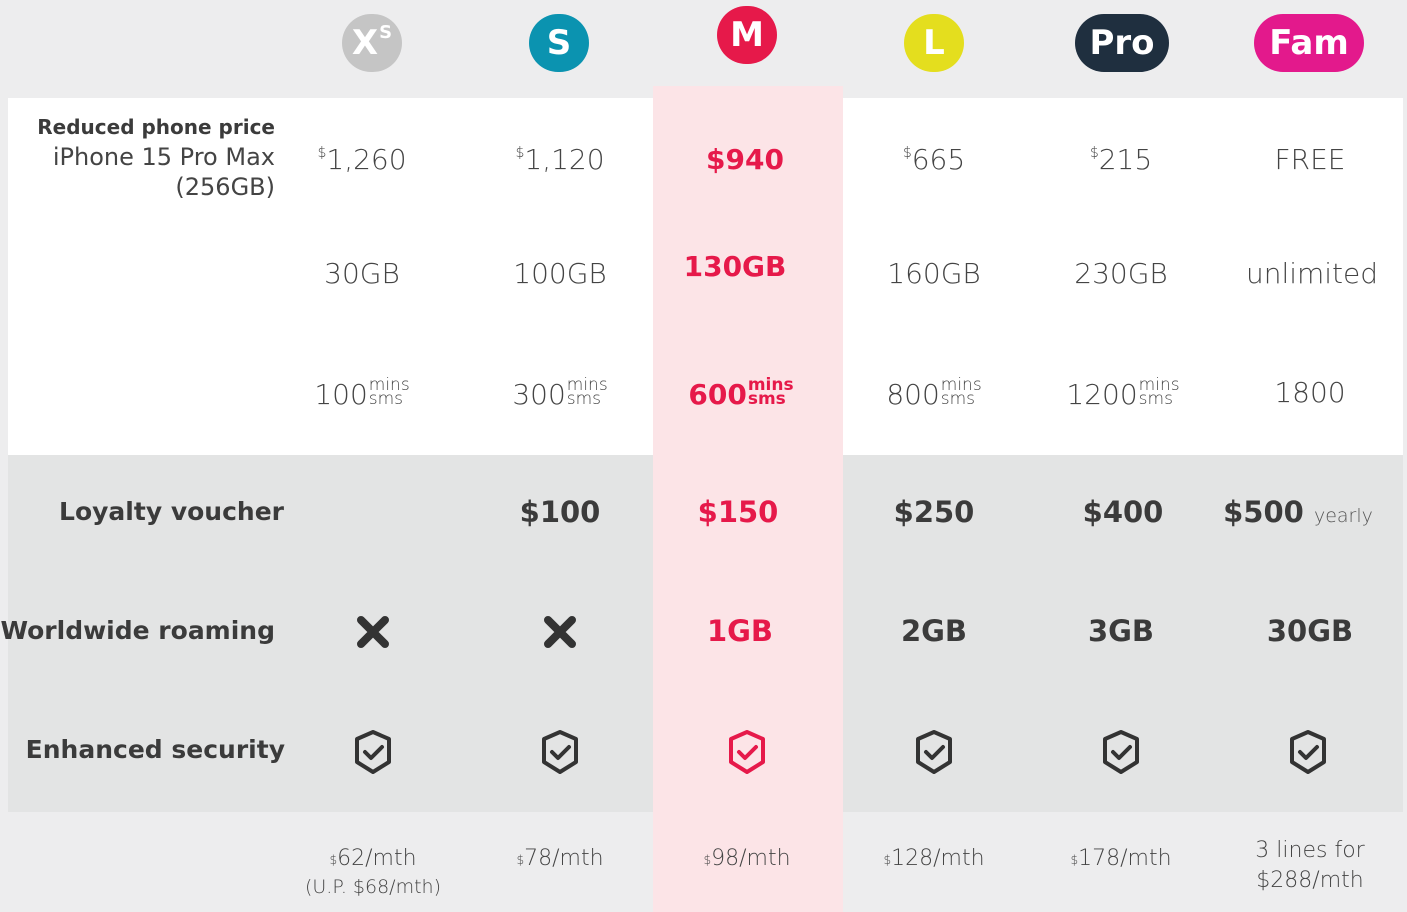  Describe the element at coordinates (1310, 850) in the screenshot. I see `monthly-price-fam-line1: 3 lines for` at that location.